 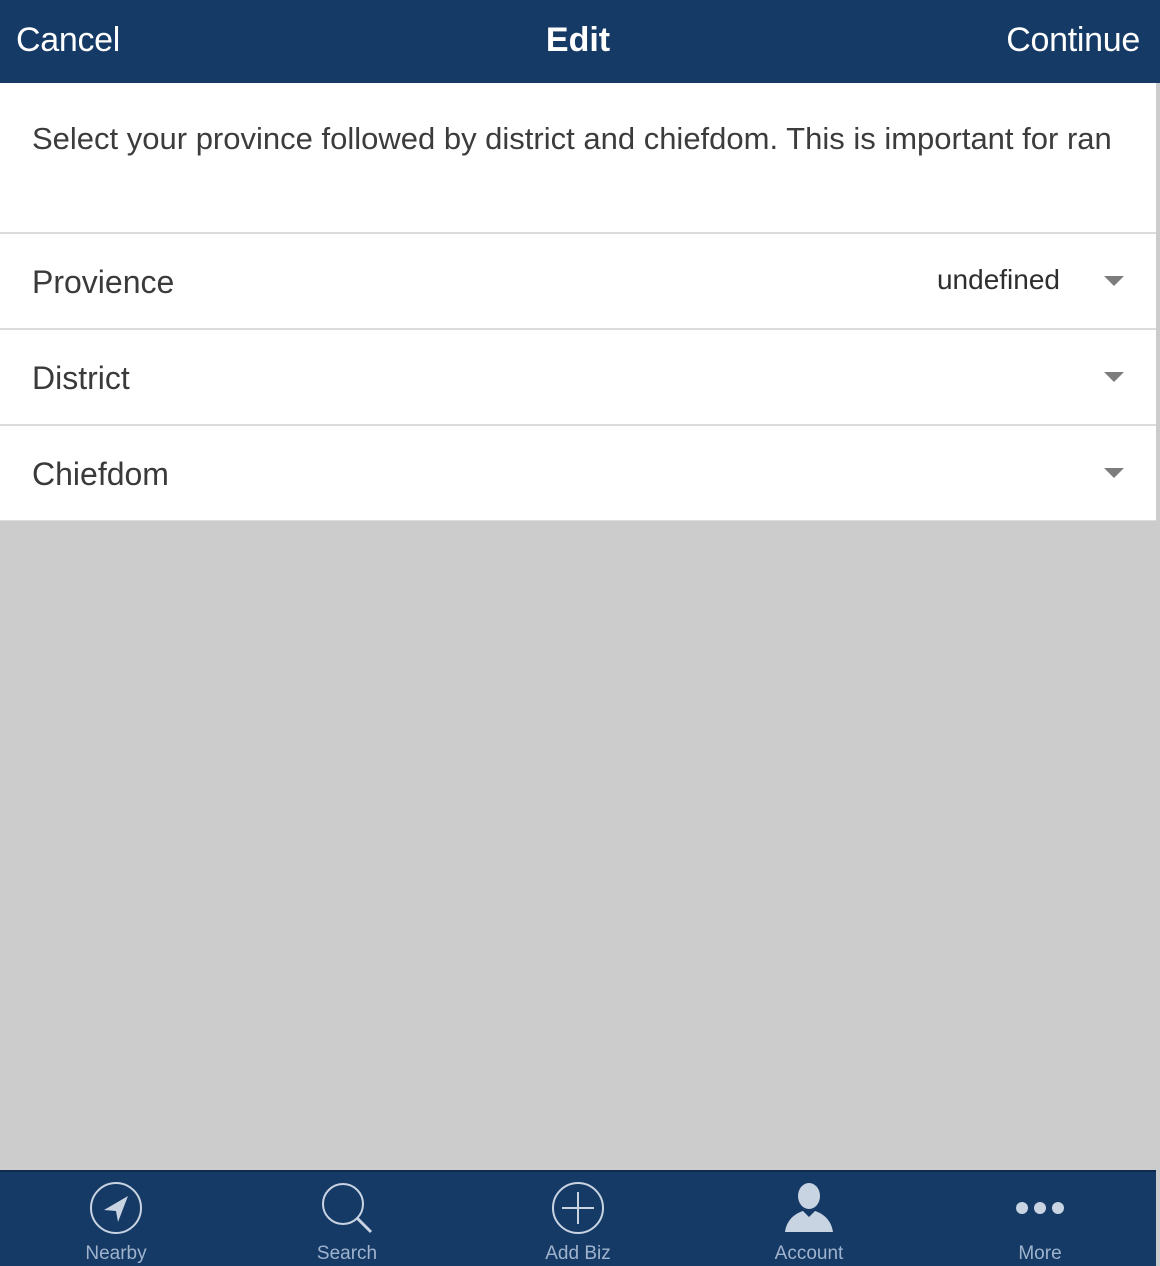 What do you see at coordinates (998, 279) in the screenshot?
I see `province-value: undefined` at bounding box center [998, 279].